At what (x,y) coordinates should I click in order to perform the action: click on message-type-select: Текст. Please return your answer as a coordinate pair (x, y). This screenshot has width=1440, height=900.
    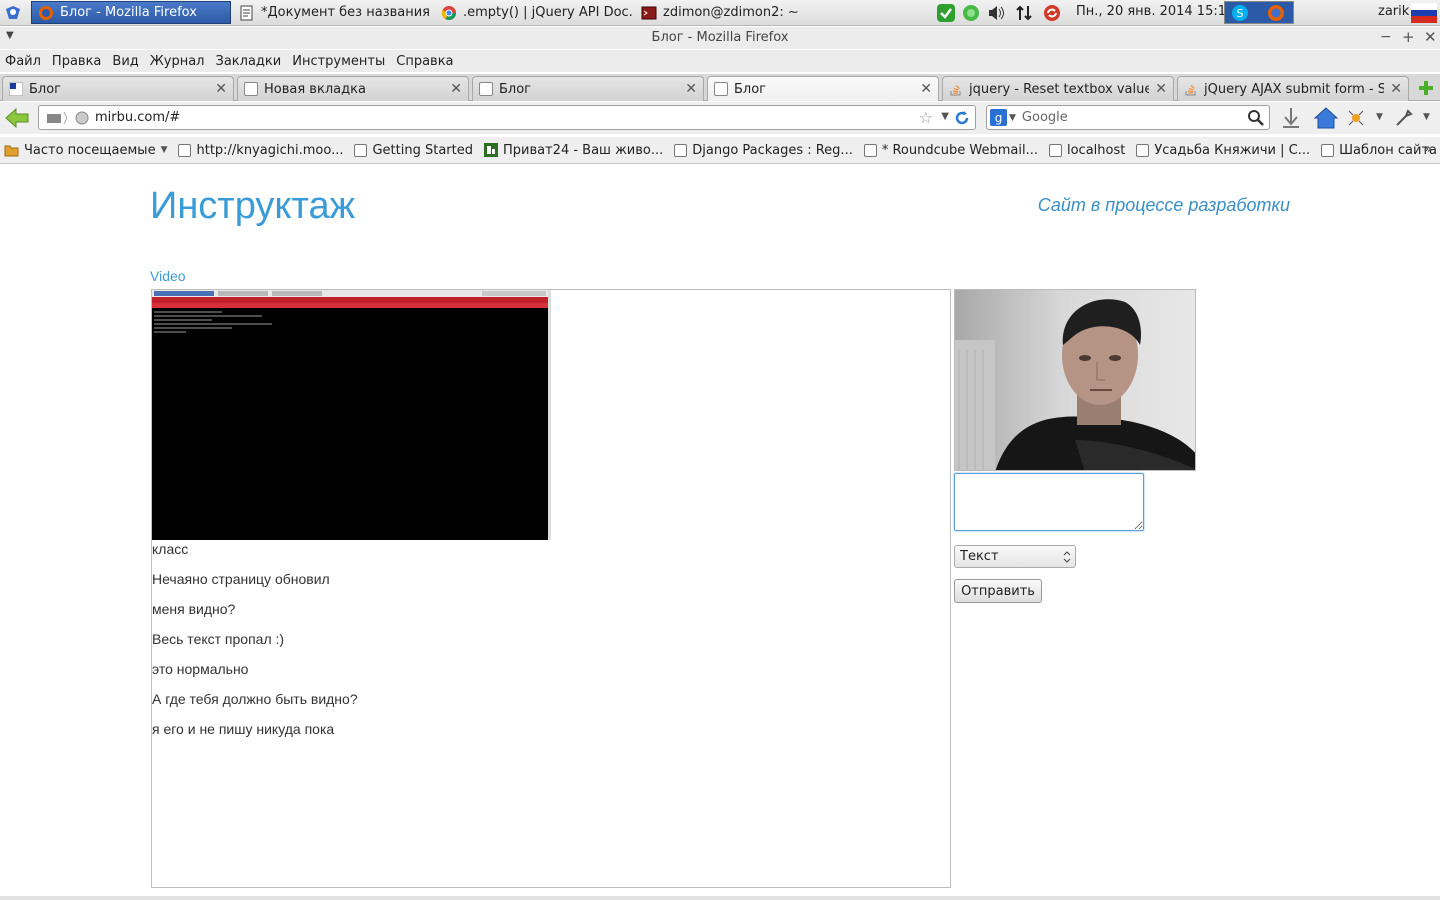
    Looking at the image, I should click on (1015, 556).